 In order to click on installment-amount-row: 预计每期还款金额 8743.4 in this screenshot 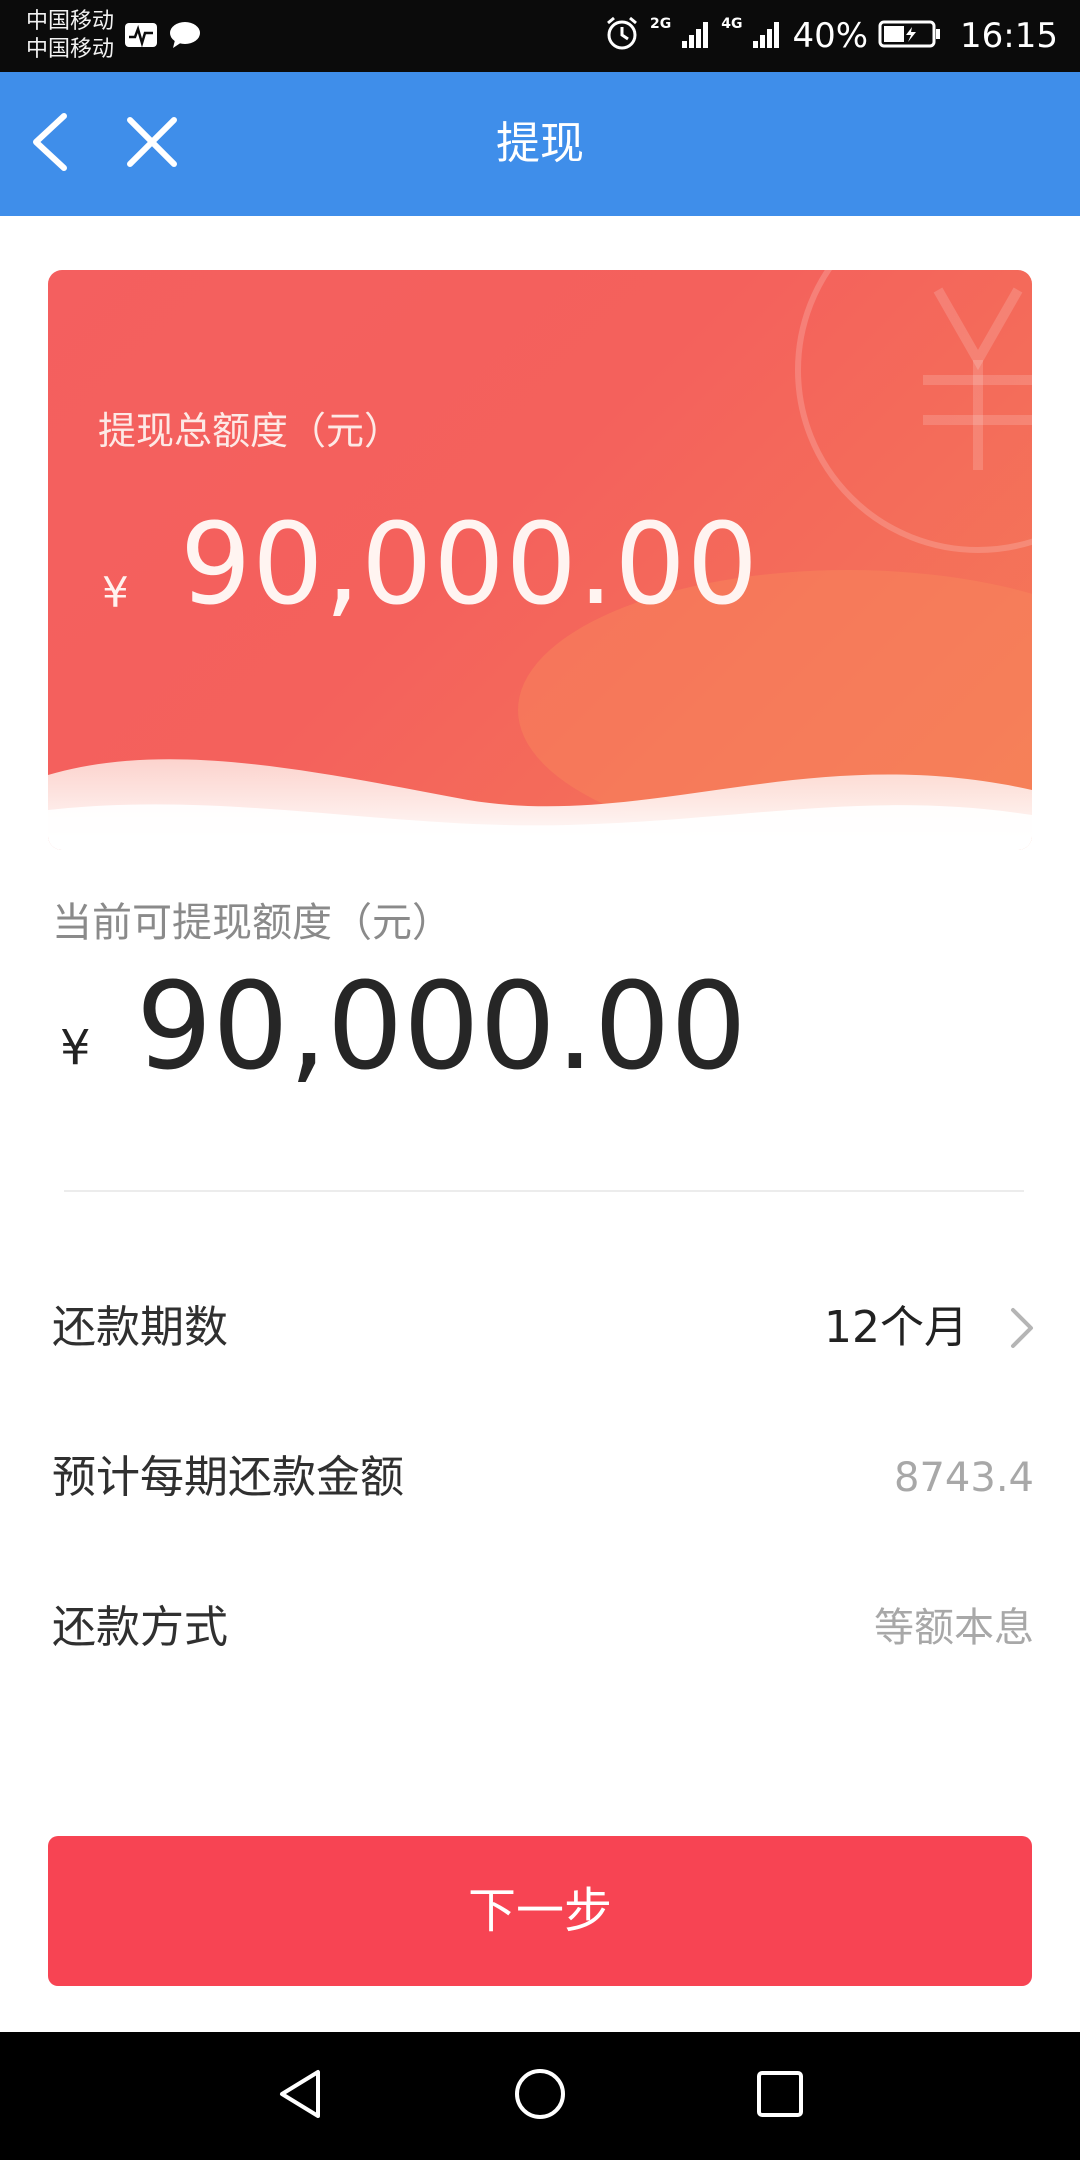, I will do `click(540, 1478)`.